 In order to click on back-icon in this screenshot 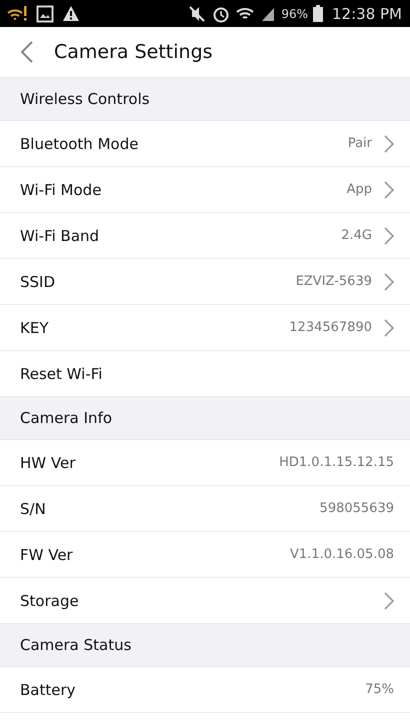, I will do `click(27, 52)`.